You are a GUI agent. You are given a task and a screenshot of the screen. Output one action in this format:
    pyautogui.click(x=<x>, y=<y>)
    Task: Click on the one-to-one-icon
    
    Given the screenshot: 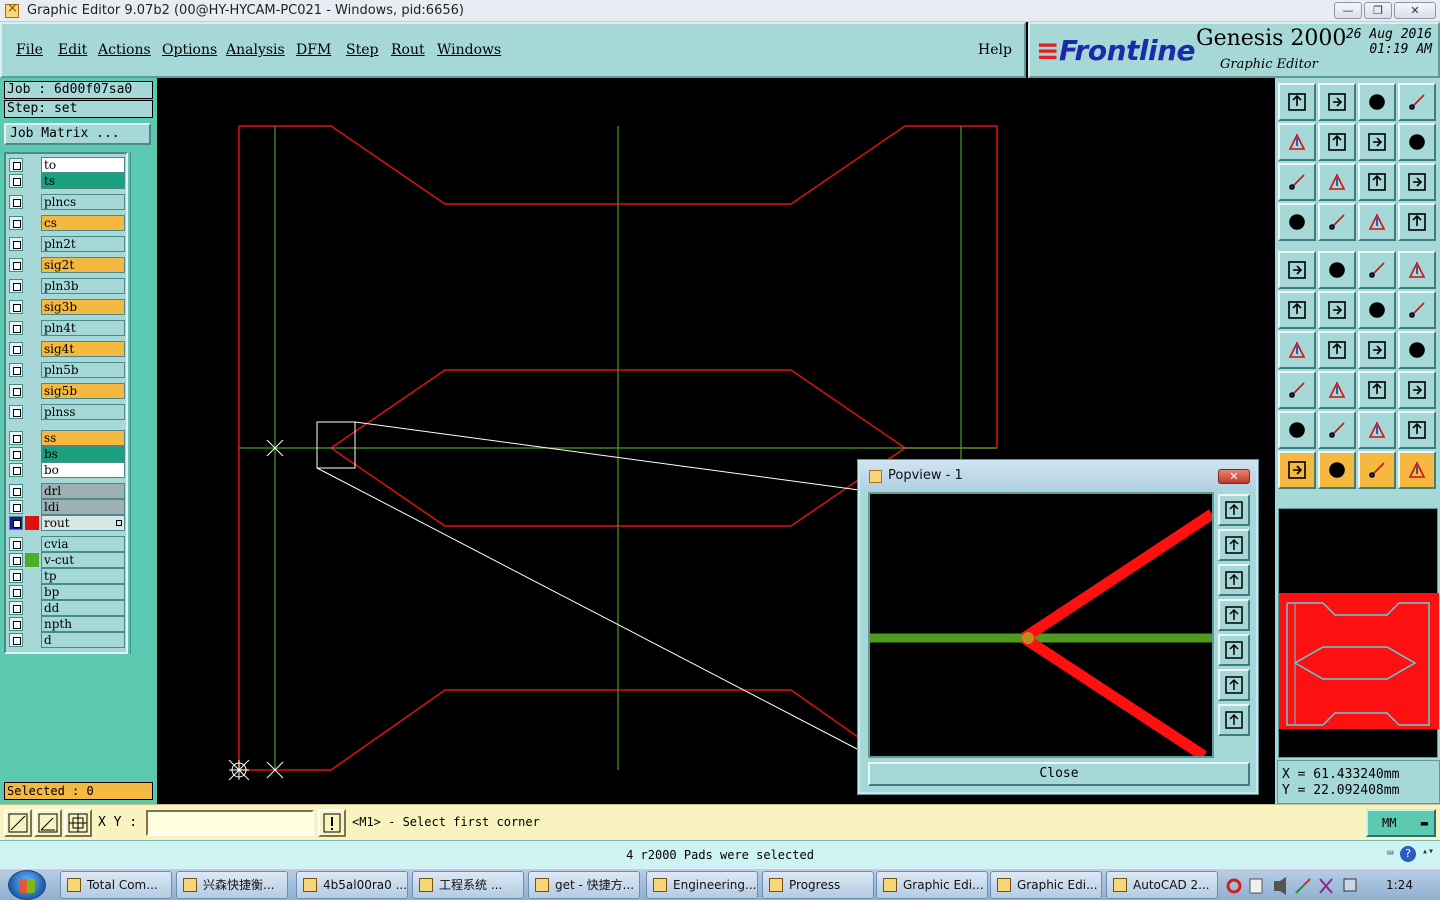 What is the action you would take?
    pyautogui.click(x=1377, y=182)
    